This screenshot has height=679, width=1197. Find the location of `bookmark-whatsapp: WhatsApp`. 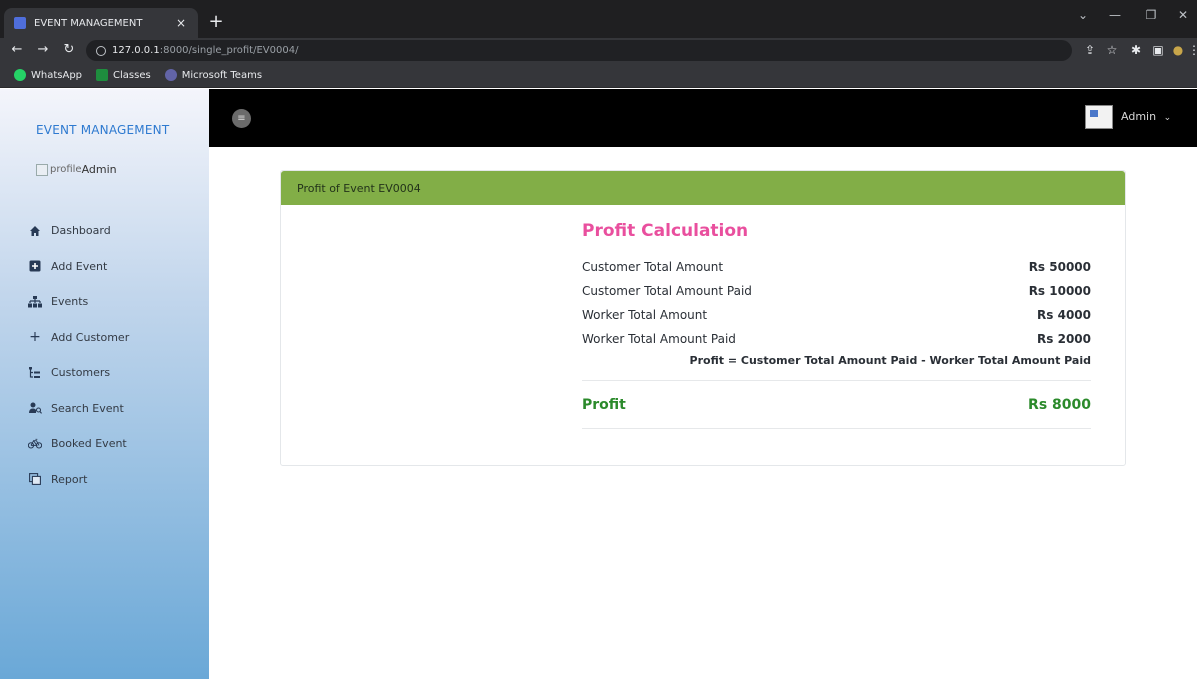

bookmark-whatsapp: WhatsApp is located at coordinates (48, 75).